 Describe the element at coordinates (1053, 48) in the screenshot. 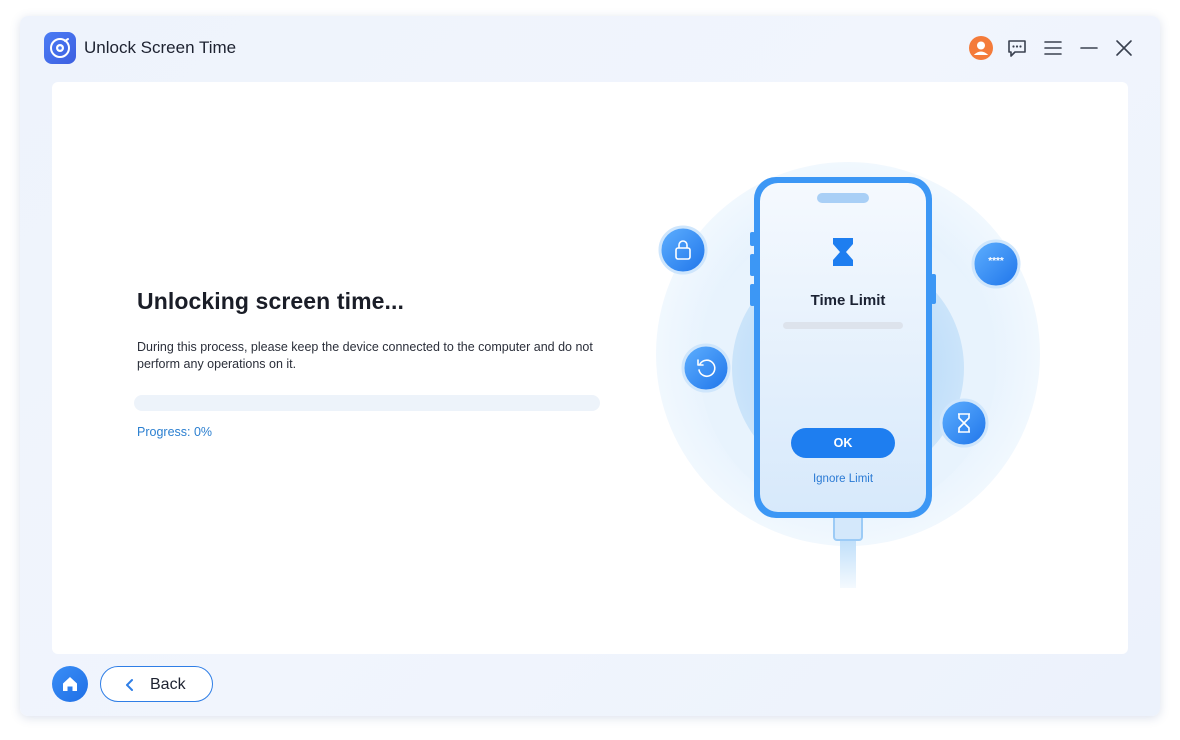

I see `menu-icon` at that location.